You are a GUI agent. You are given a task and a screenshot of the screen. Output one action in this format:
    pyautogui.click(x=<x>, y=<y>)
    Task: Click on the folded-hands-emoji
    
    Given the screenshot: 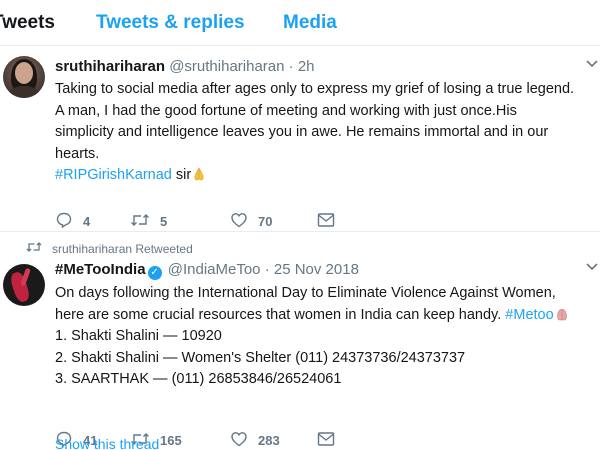 What is the action you would take?
    pyautogui.click(x=199, y=174)
    